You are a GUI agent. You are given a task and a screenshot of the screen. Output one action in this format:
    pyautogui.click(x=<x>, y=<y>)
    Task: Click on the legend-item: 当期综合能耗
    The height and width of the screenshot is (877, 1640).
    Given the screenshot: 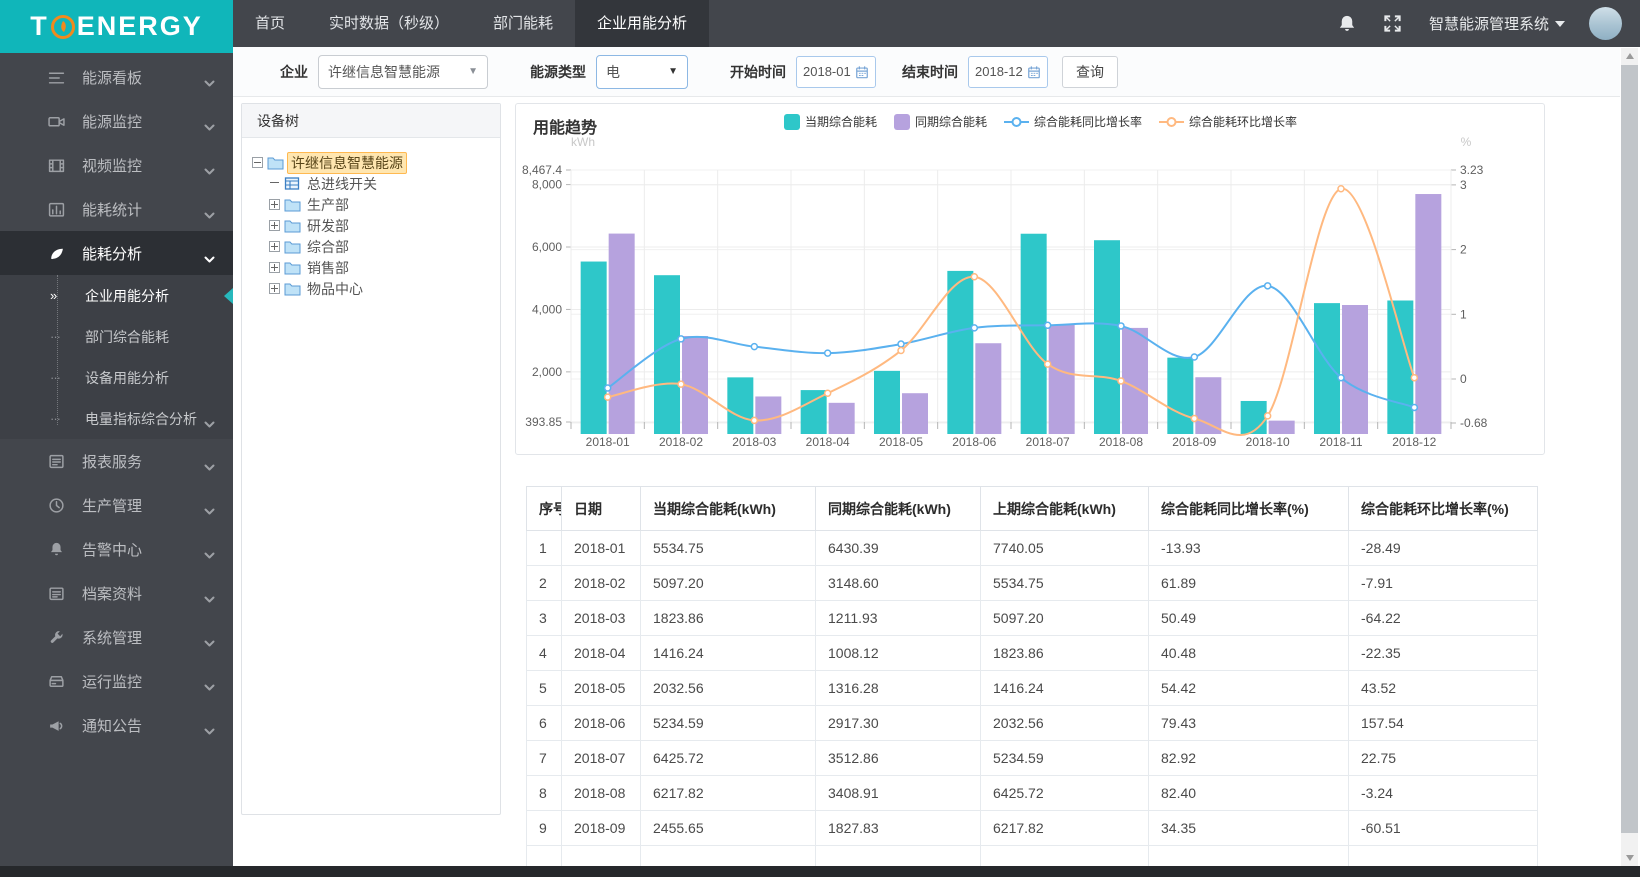 What is the action you would take?
    pyautogui.click(x=830, y=121)
    